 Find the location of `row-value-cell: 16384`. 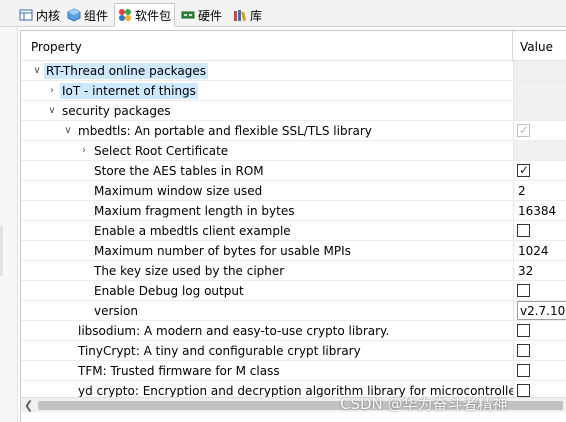

row-value-cell: 16384 is located at coordinates (539, 210).